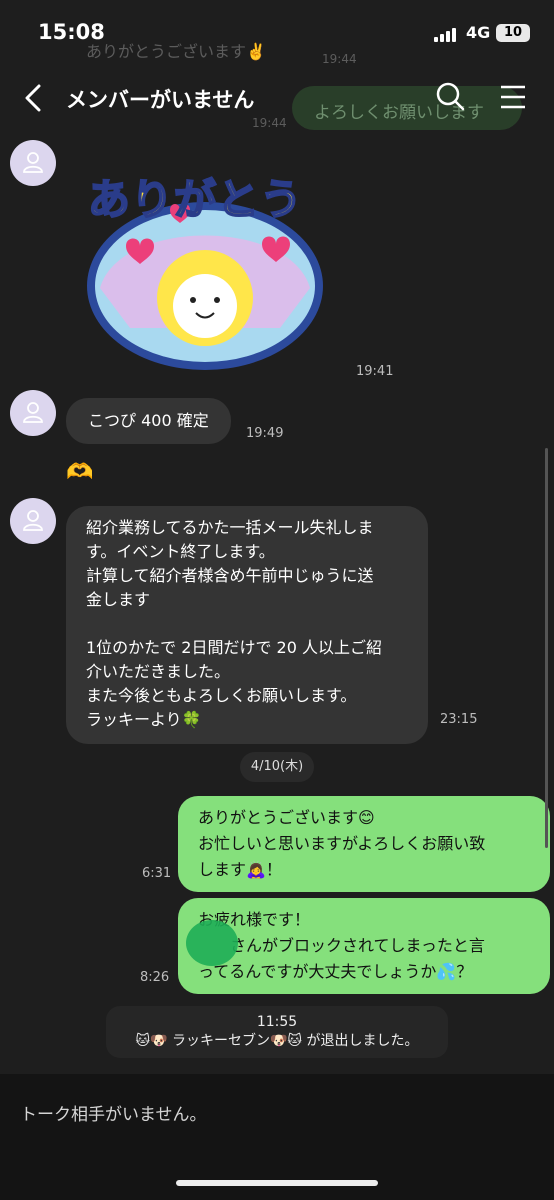 This screenshot has height=1200, width=554. Describe the element at coordinates (265, 433) in the screenshot. I see `message-time: 19:49` at that location.